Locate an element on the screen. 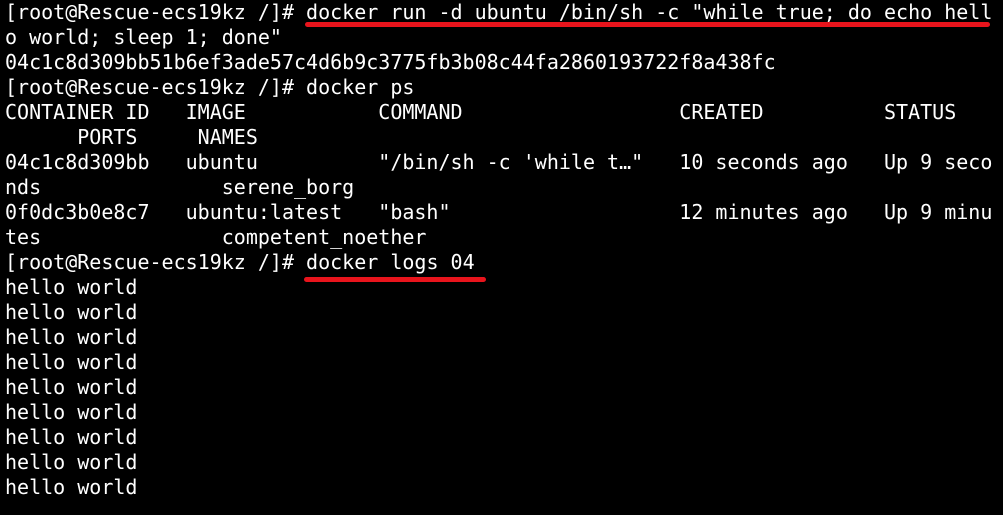 The height and width of the screenshot is (515, 1003). docker-run-command-wrap: o world; sleep 1; done" is located at coordinates (143, 37).